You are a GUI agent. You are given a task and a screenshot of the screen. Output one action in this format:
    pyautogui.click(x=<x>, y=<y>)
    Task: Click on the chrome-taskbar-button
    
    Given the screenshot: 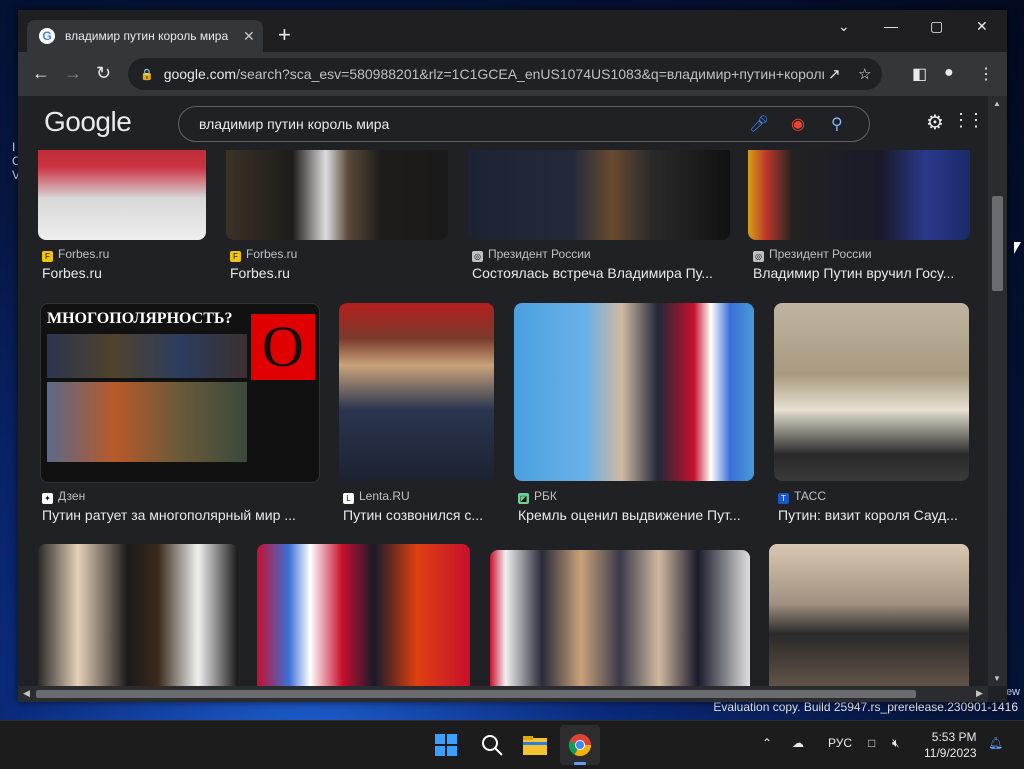 What is the action you would take?
    pyautogui.click(x=580, y=745)
    